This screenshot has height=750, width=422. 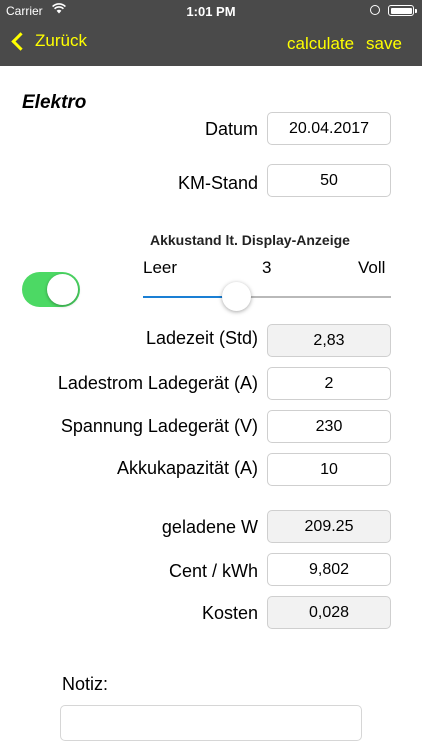 I want to click on status-bar: Carrier 1:01 PM, so click(x=211, y=11).